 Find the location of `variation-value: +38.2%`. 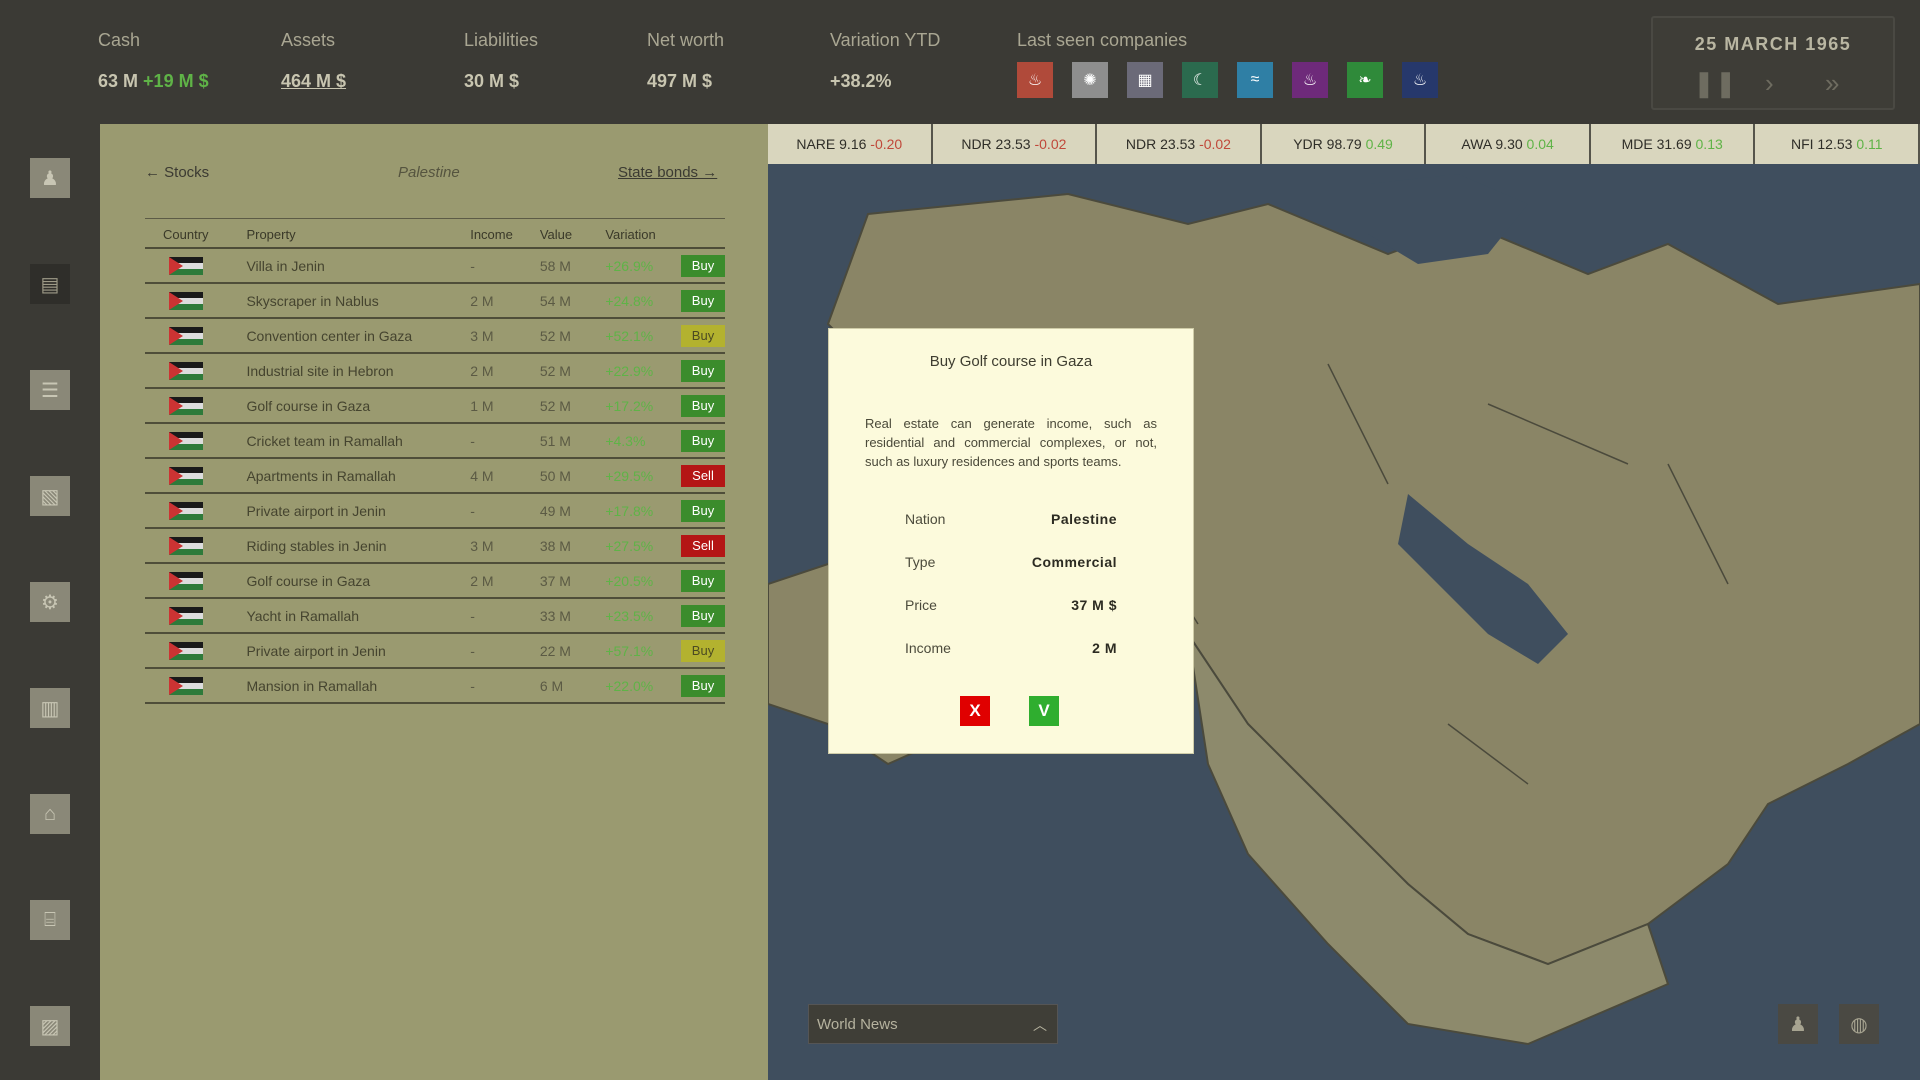

variation-value: +38.2% is located at coordinates (861, 81).